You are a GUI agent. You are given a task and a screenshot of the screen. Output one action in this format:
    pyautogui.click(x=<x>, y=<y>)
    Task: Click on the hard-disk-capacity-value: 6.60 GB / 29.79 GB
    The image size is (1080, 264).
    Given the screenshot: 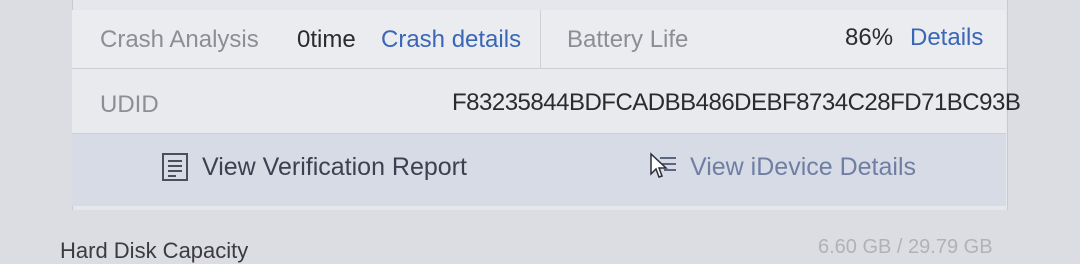 What is the action you would take?
    pyautogui.click(x=905, y=247)
    